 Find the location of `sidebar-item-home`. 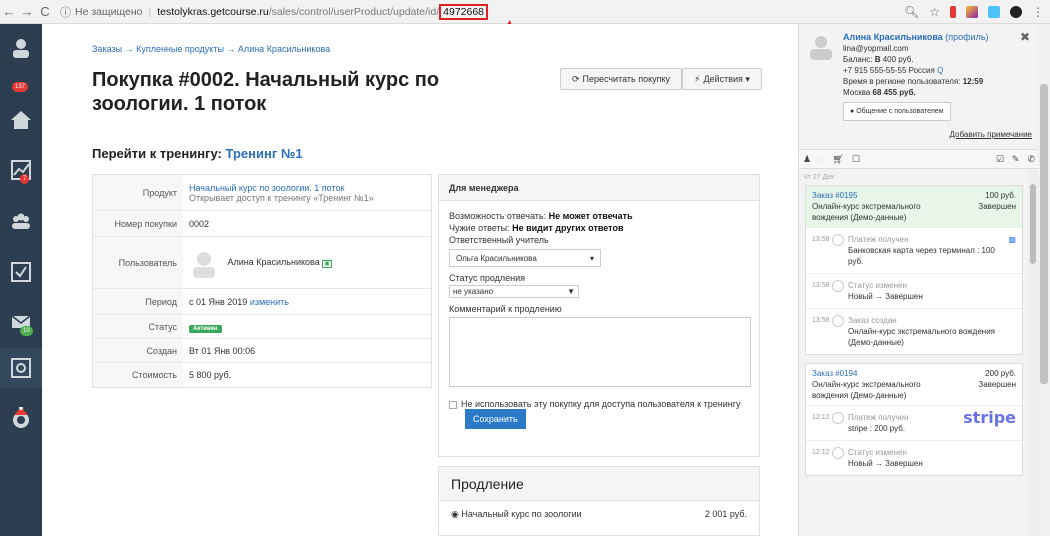

sidebar-item-home is located at coordinates (21, 120).